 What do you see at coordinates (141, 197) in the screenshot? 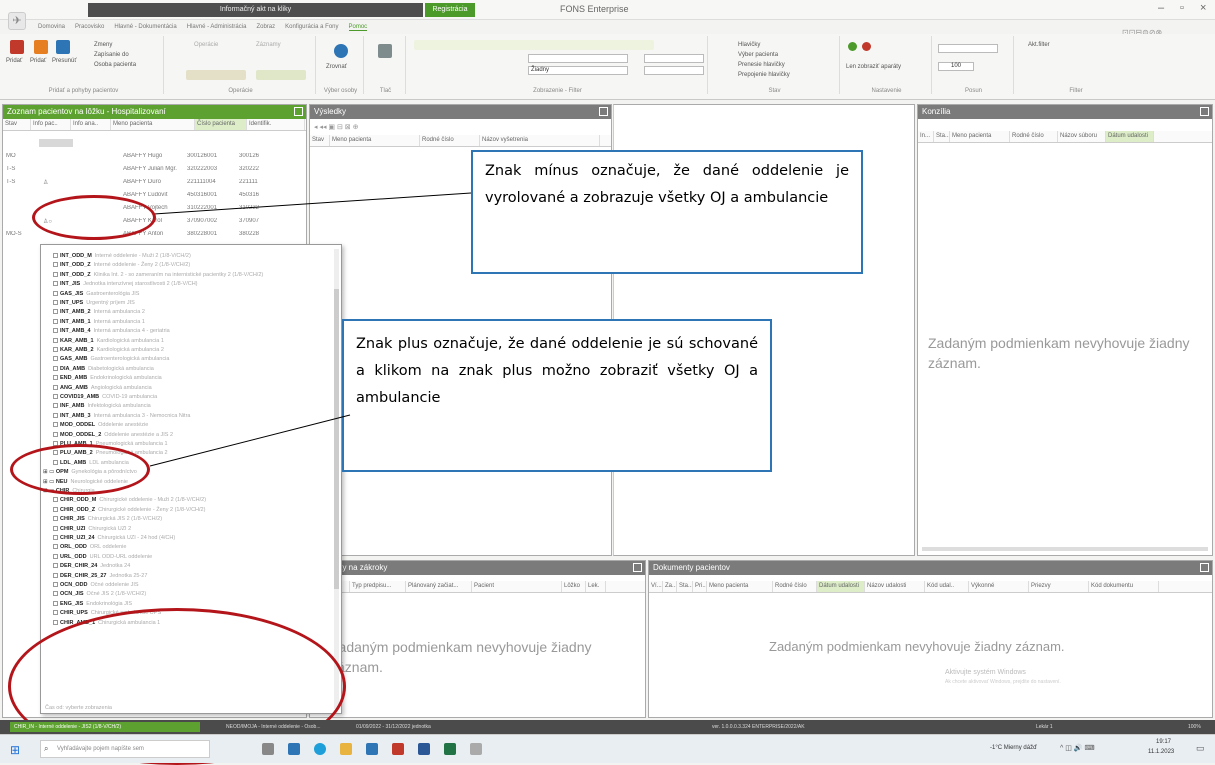
I see `table-row: ABAFFY Ľudovít 450316001 450316` at bounding box center [141, 197].